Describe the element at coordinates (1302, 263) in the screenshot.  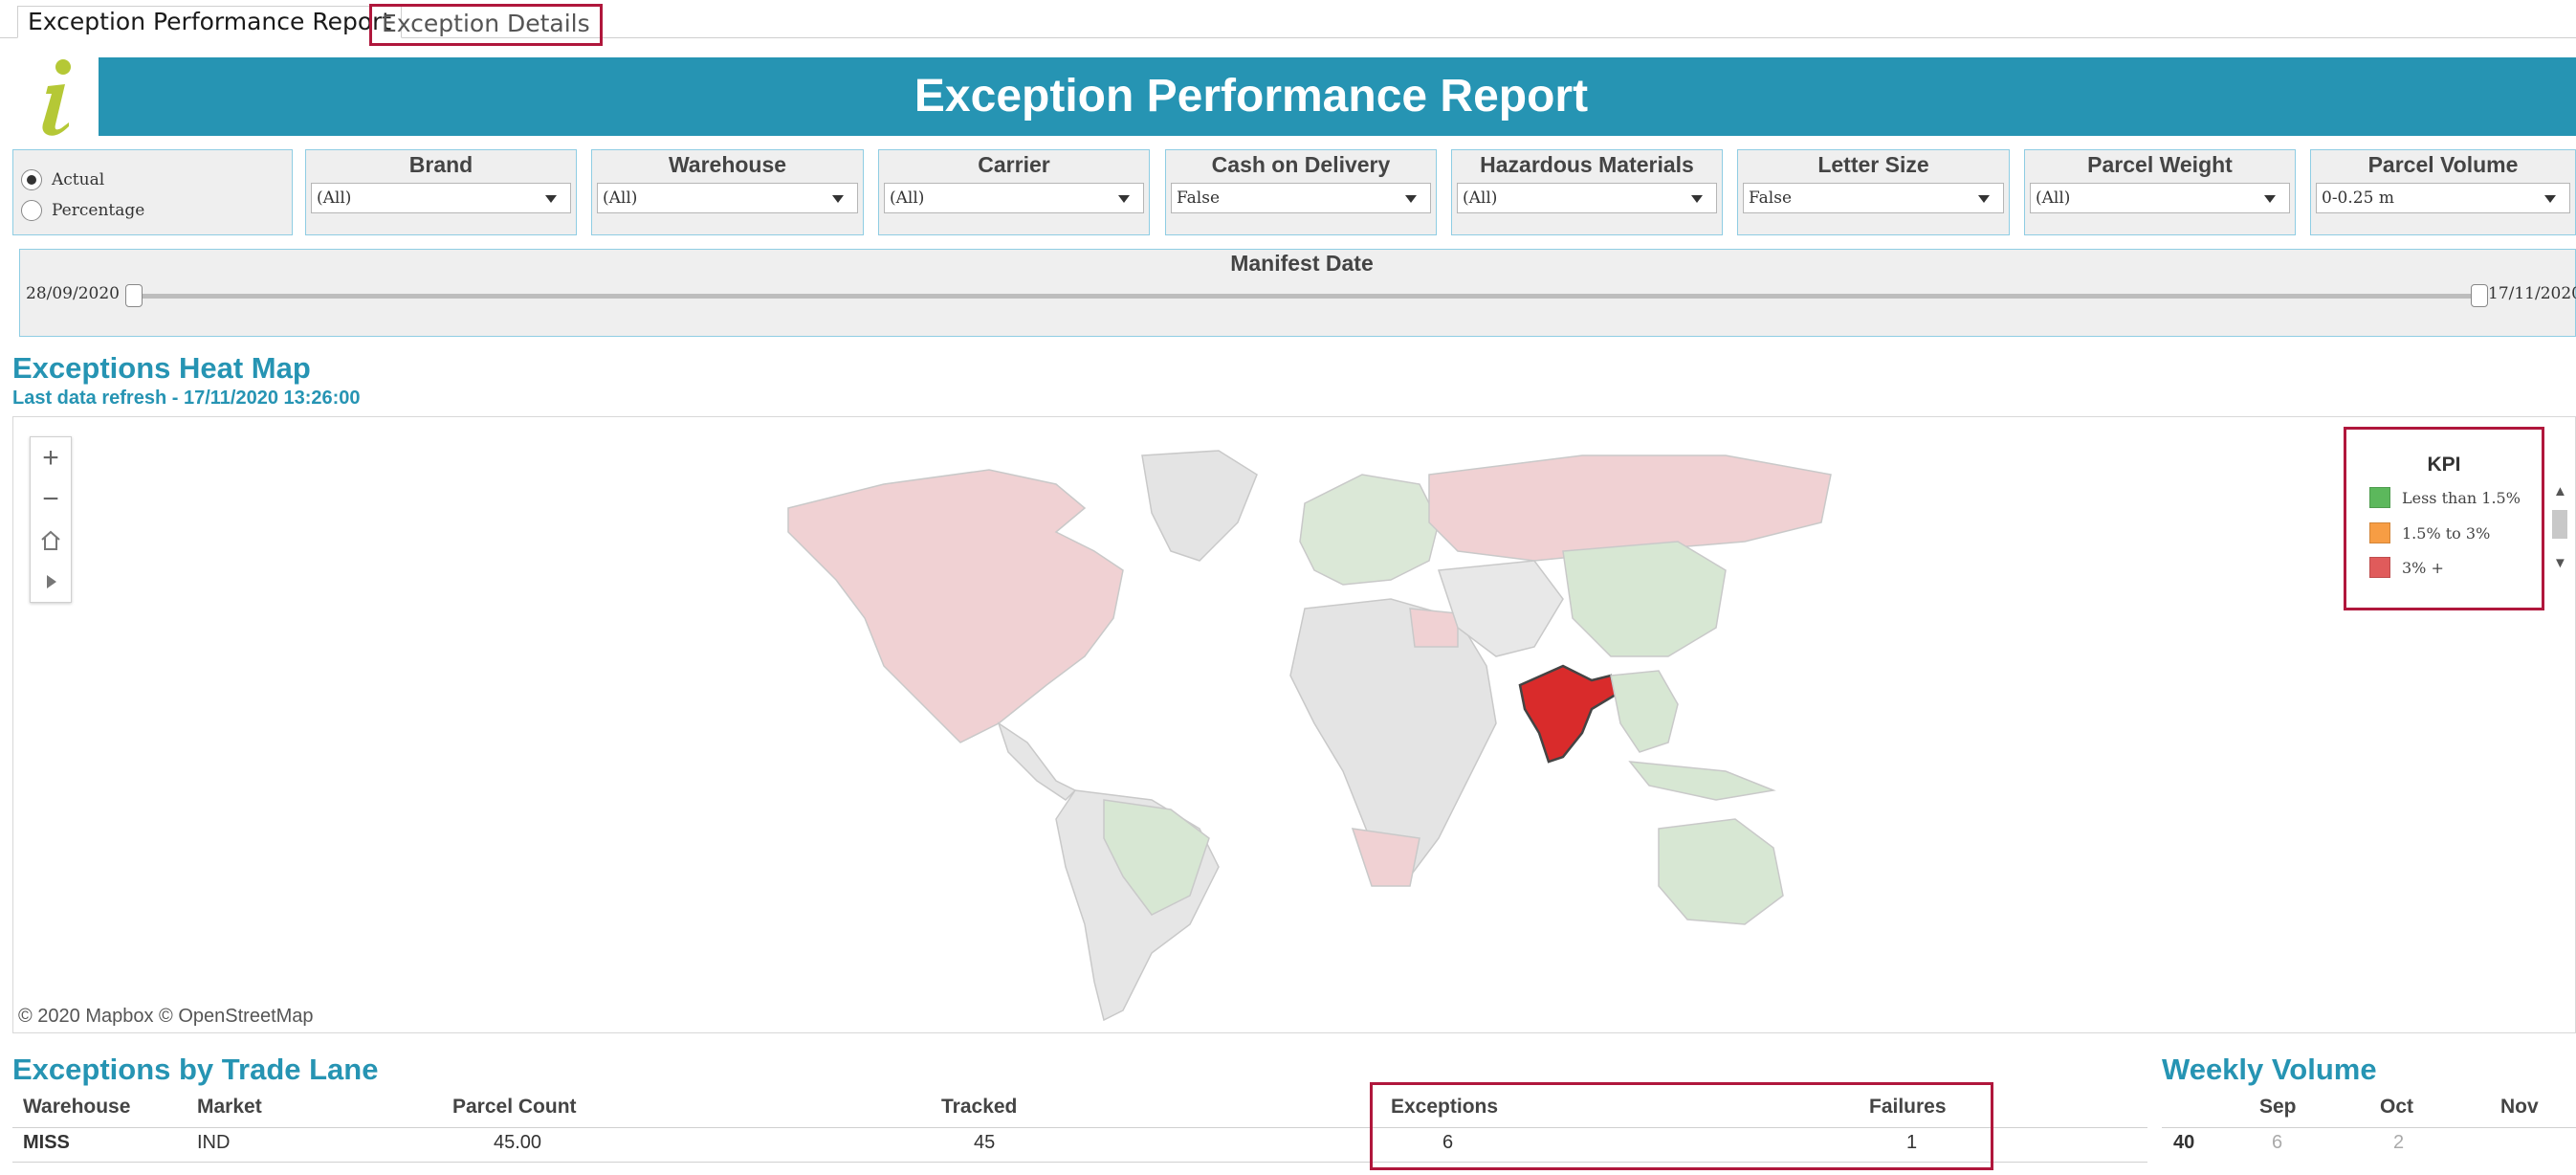
I see `manifest-date-title: Manifest Date` at that location.